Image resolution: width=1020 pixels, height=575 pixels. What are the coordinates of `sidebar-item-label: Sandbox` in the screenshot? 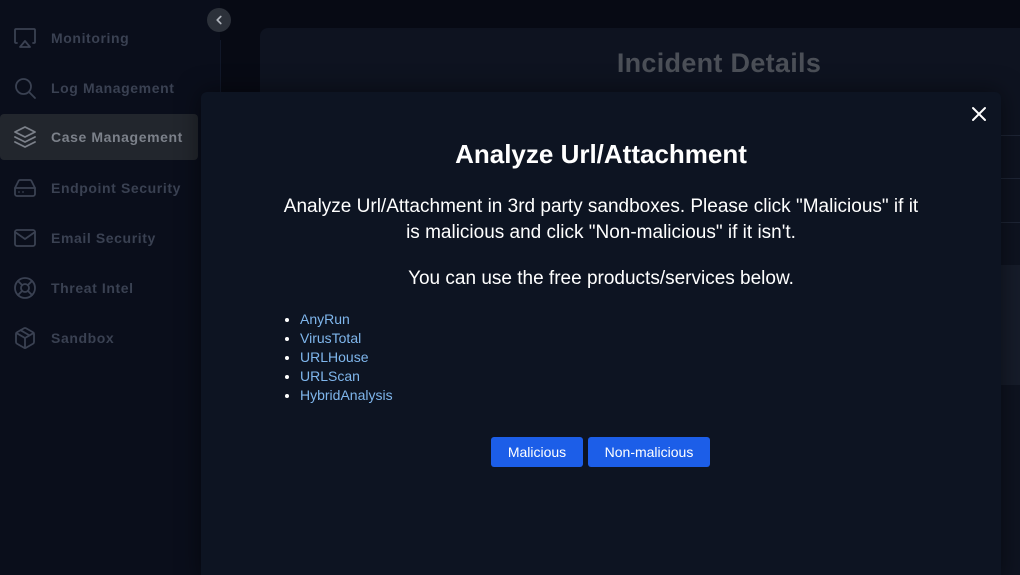 It's located at (83, 338).